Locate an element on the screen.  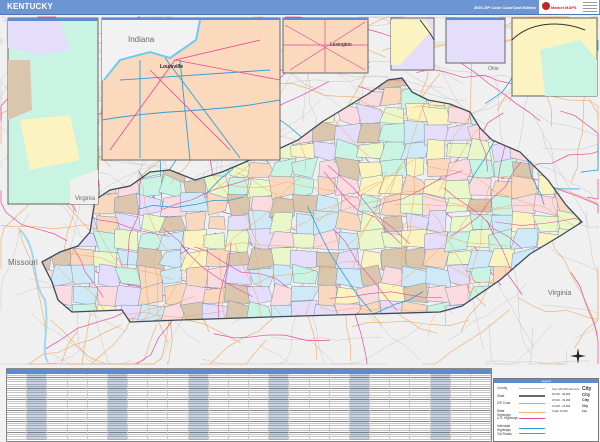
logo-text: Market MAPS is located at coordinates (564, 7).